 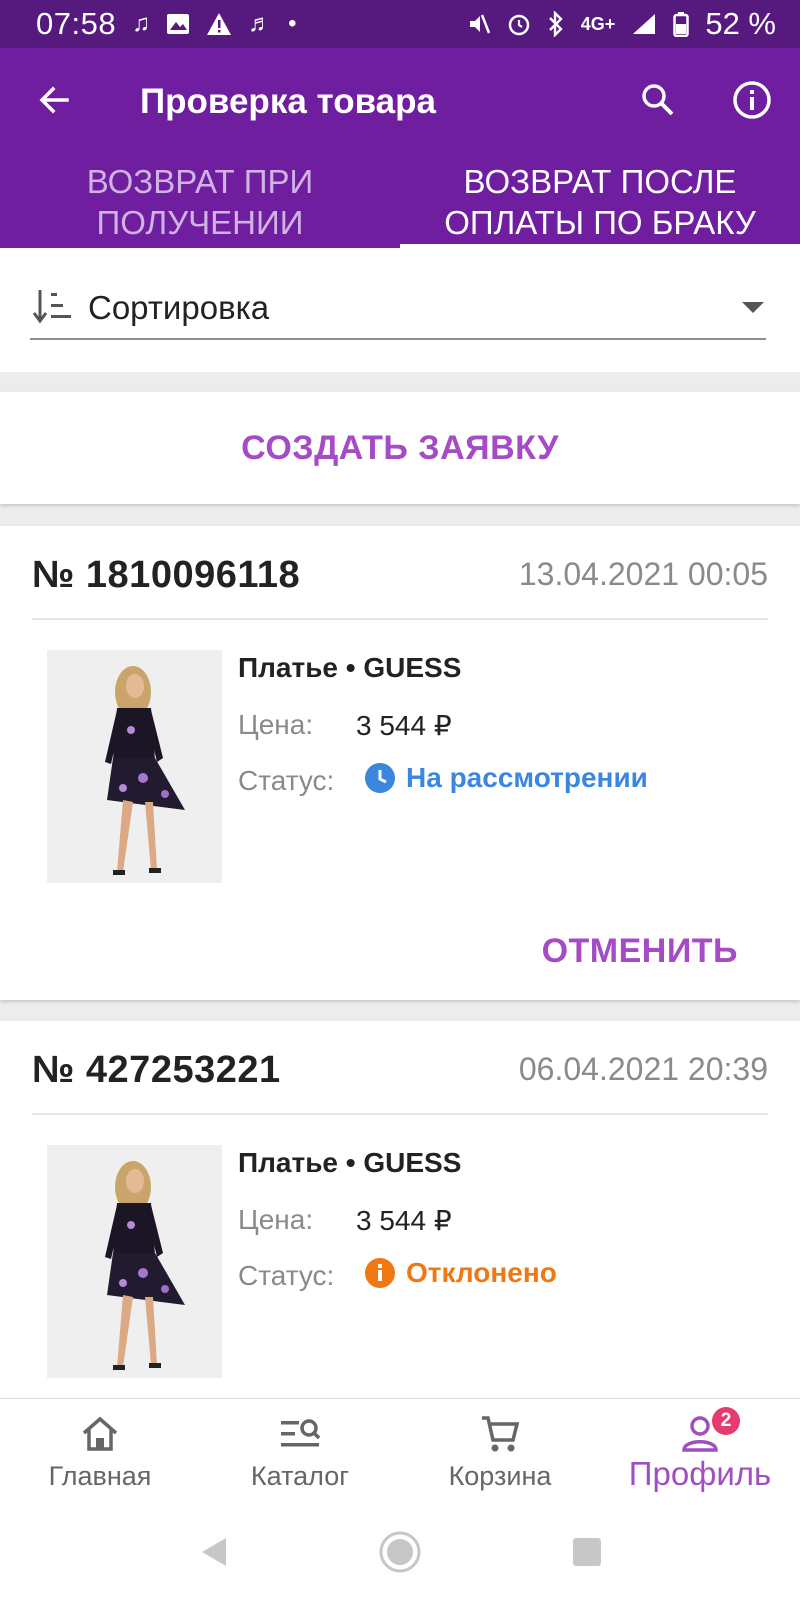 I want to click on create-request-button: СОЗДАТЬ ЗАЯВКУ, so click(x=400, y=448).